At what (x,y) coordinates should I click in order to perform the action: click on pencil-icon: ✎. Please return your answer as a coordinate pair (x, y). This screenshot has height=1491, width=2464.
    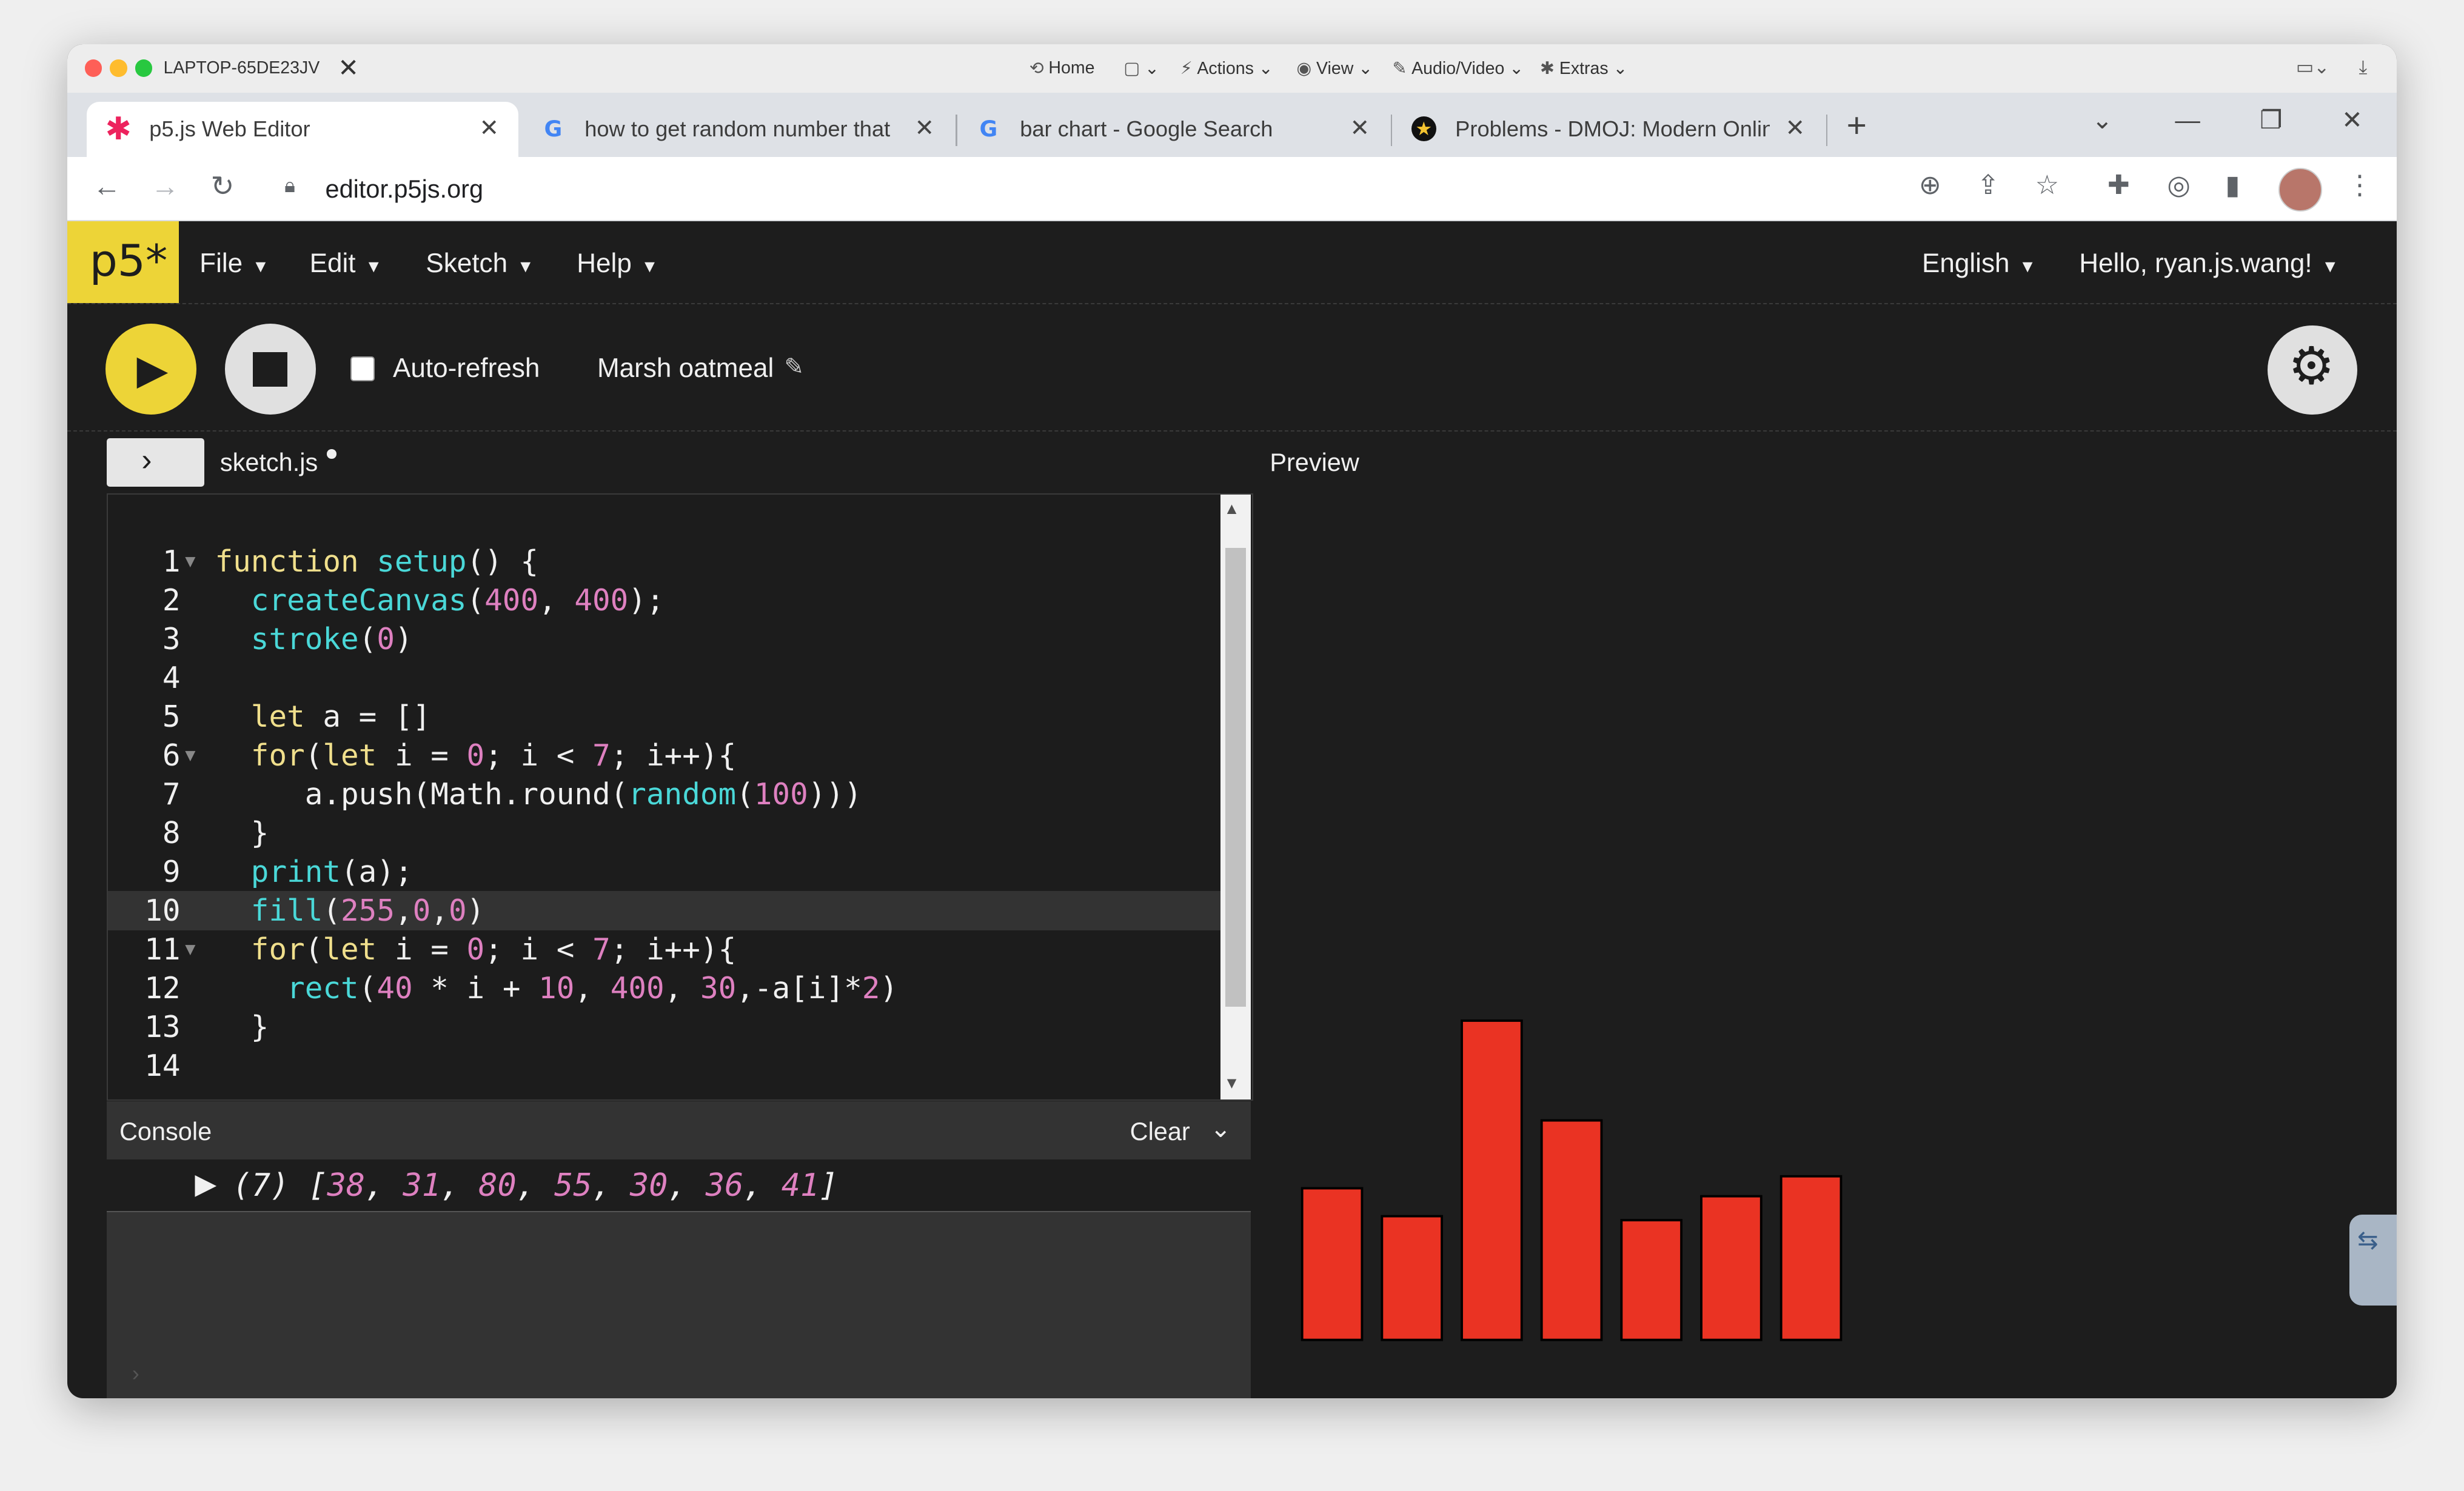
    Looking at the image, I should click on (794, 367).